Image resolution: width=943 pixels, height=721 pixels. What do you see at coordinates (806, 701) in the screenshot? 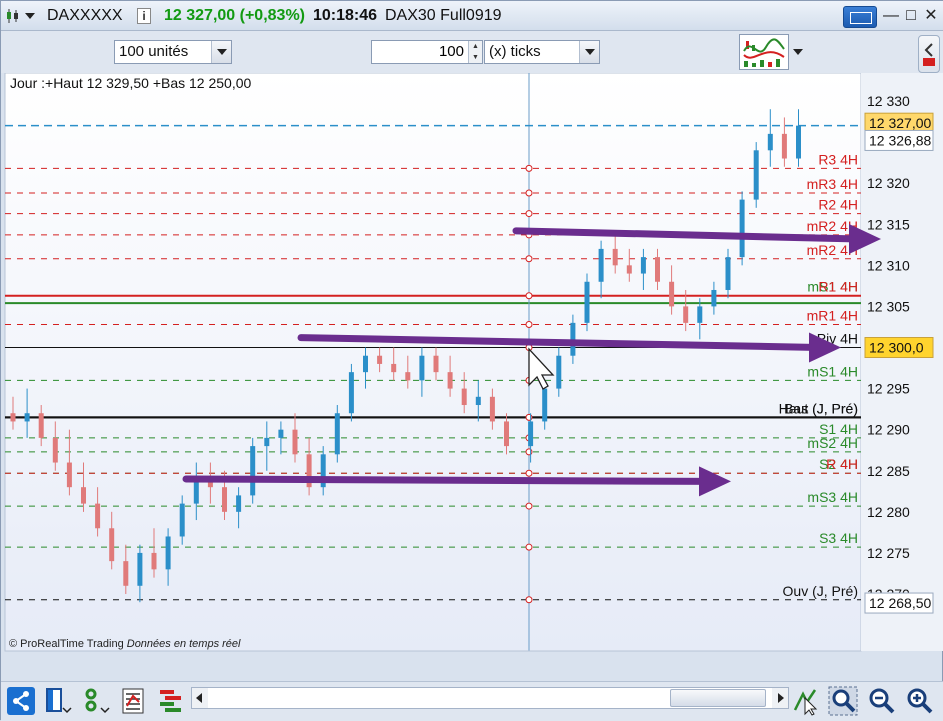
I see `cursor-tool-icon` at bounding box center [806, 701].